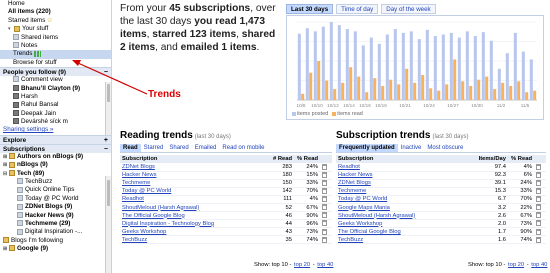  Describe the element at coordinates (471, 92) in the screenshot. I see `bar-read-10/29` at that location.